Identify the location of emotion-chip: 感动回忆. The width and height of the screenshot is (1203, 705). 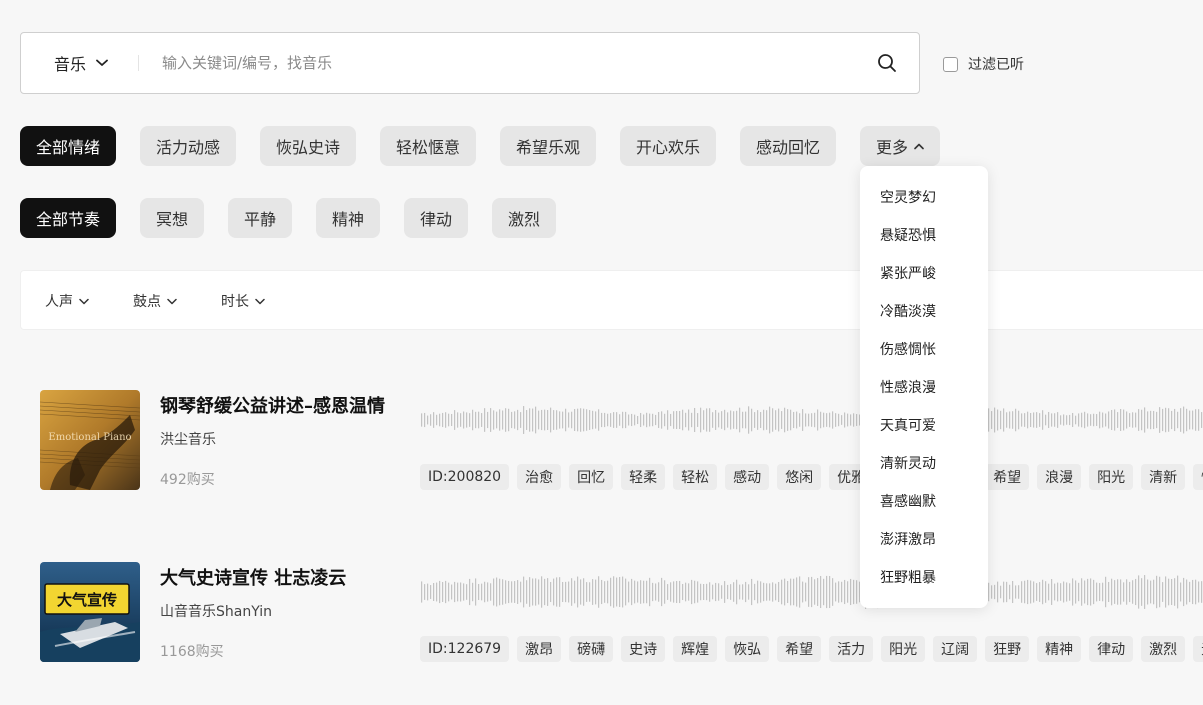
(788, 146).